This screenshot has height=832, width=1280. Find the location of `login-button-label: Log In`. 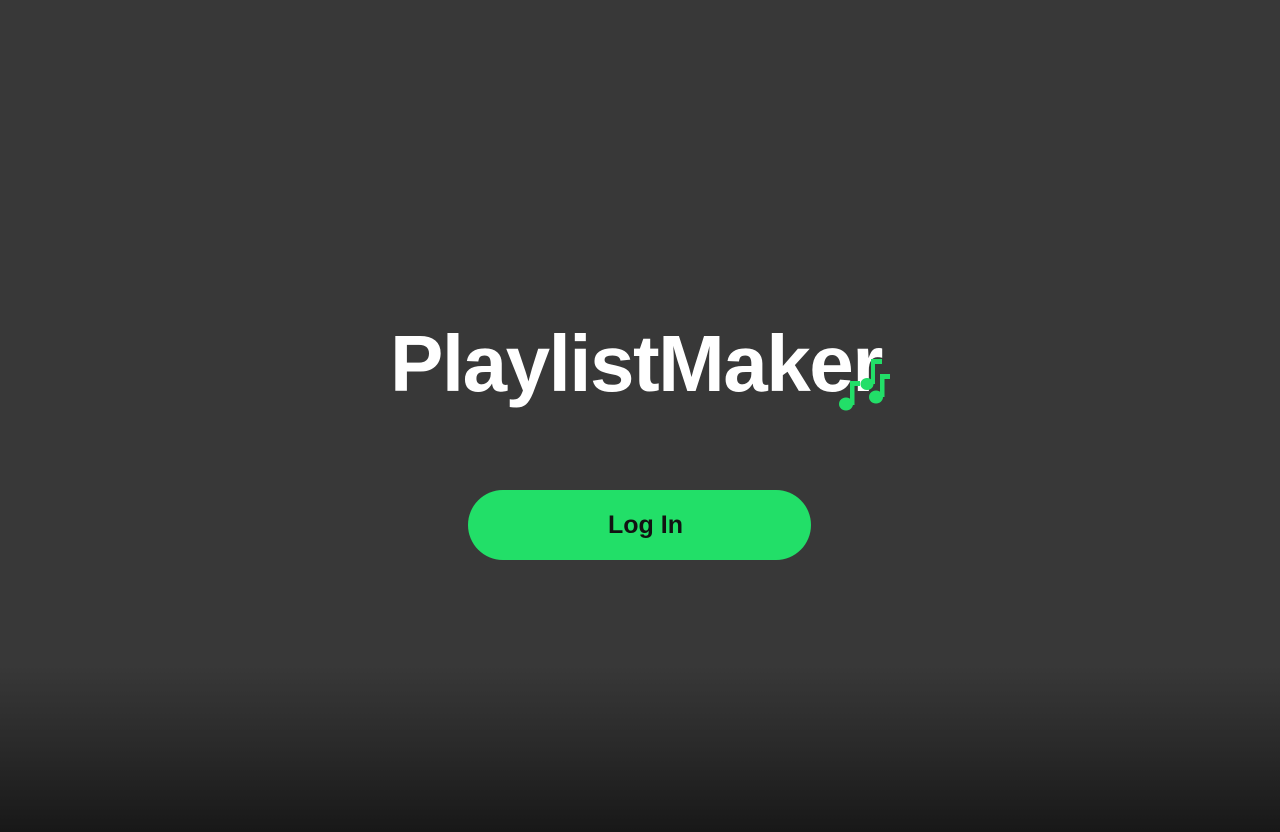

login-button-label: Log In is located at coordinates (645, 524).